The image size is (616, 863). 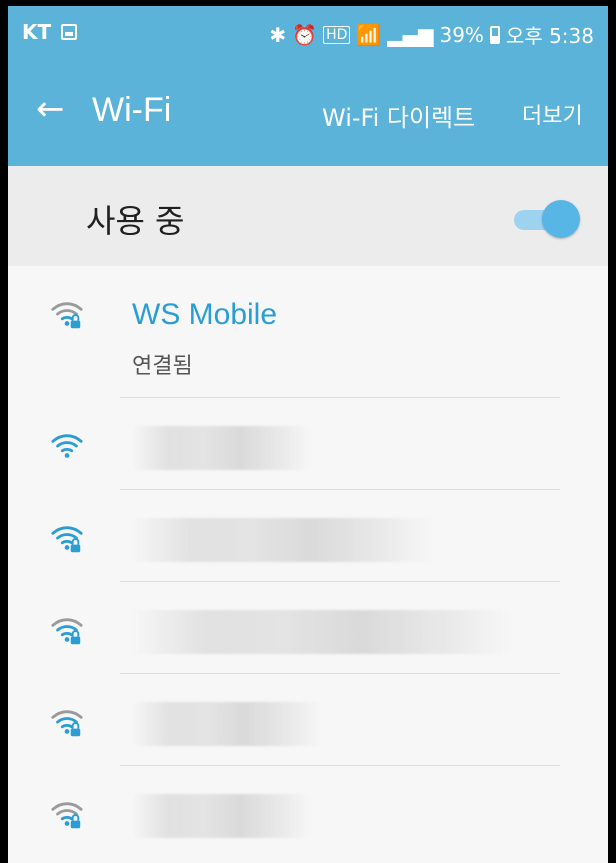 I want to click on network-status: 연결됨, so click(x=162, y=366).